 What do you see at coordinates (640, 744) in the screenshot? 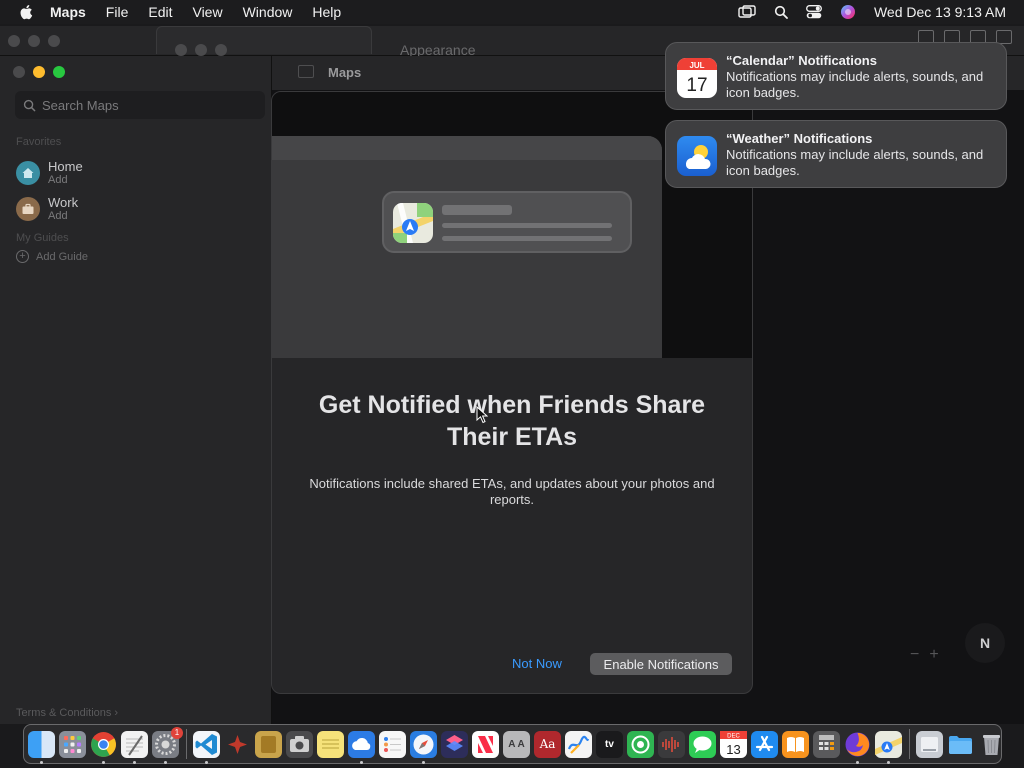
I see `find-my-icon` at bounding box center [640, 744].